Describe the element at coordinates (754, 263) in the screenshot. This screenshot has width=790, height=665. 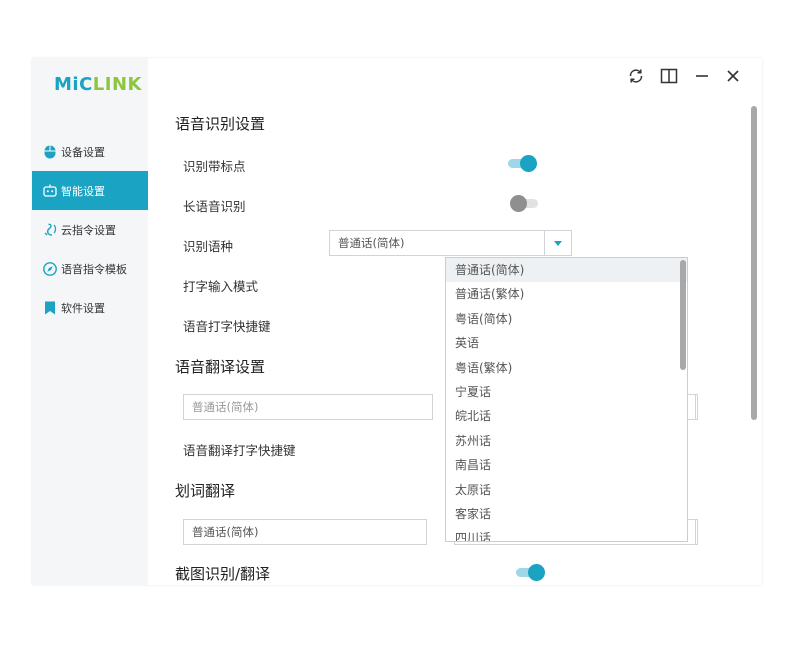
I see `main-scrollbar` at that location.